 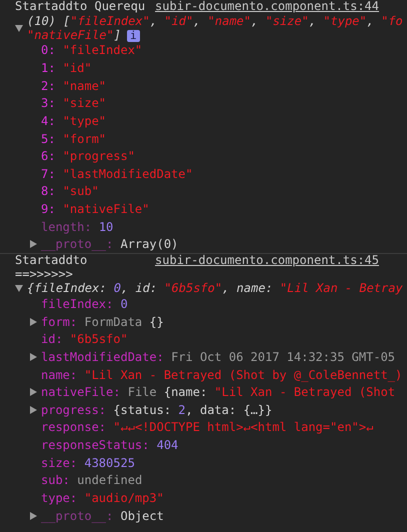 What do you see at coordinates (73, 103) in the screenshot?
I see `property-entry: 3: "size"` at bounding box center [73, 103].